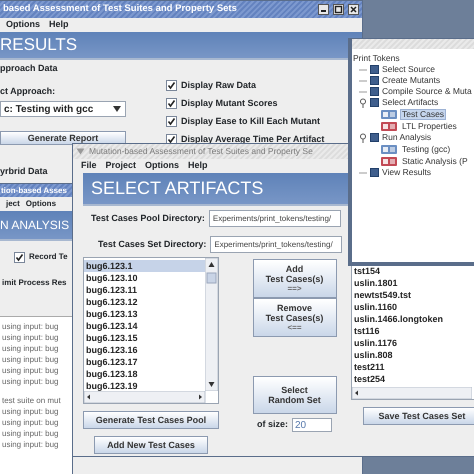  What do you see at coordinates (272, 425) in the screenshot?
I see `field-label: of size:` at bounding box center [272, 425].